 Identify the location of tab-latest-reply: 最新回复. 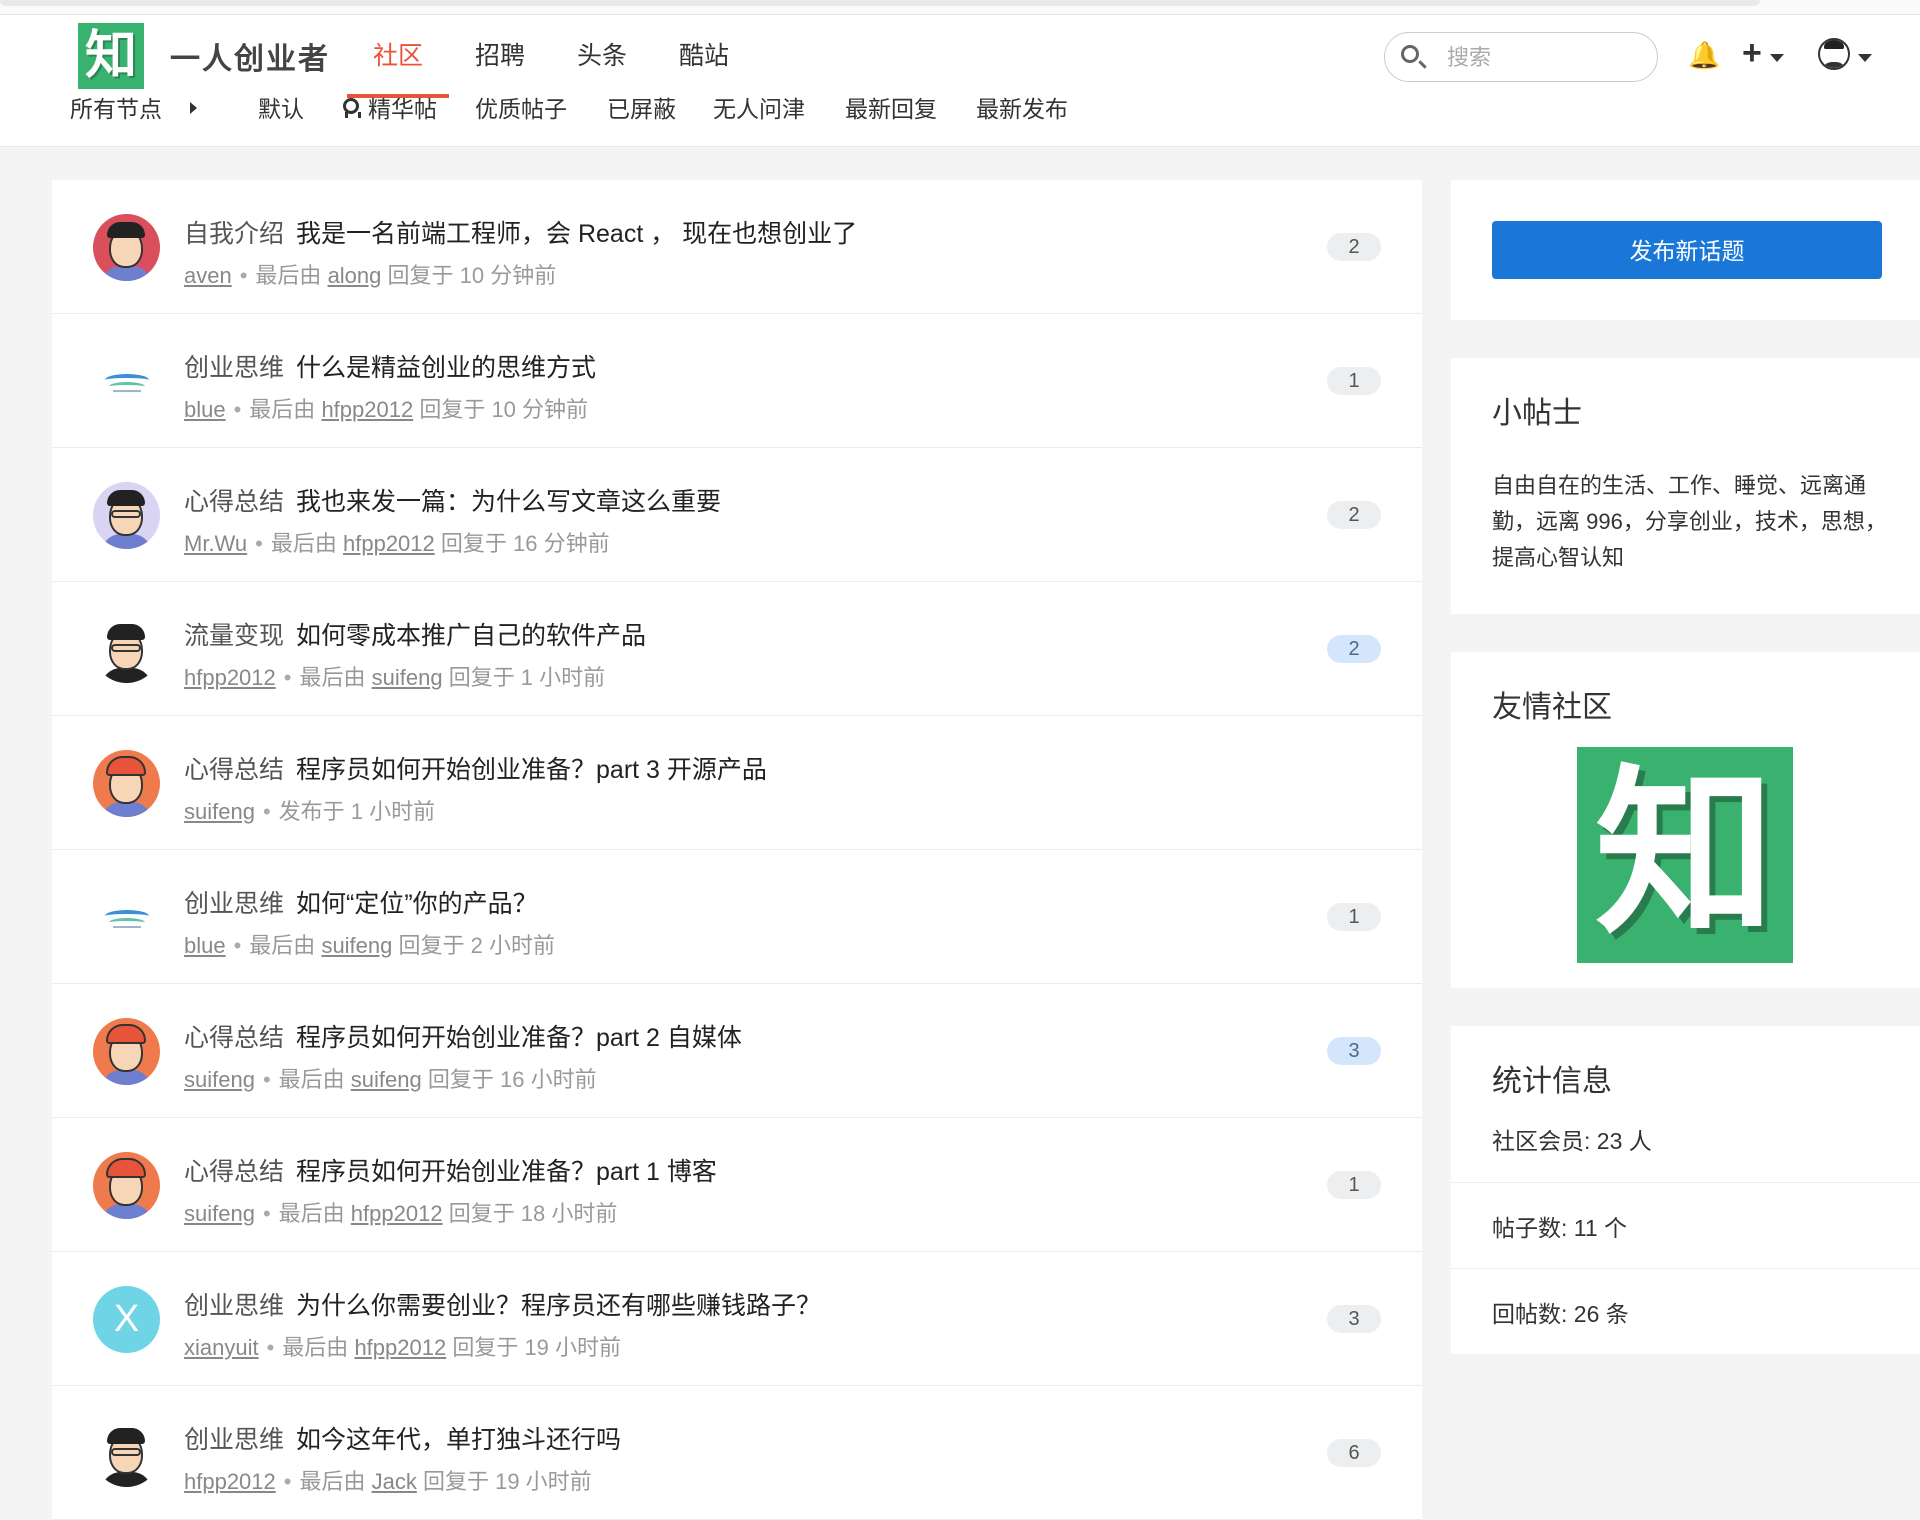
(891, 109).